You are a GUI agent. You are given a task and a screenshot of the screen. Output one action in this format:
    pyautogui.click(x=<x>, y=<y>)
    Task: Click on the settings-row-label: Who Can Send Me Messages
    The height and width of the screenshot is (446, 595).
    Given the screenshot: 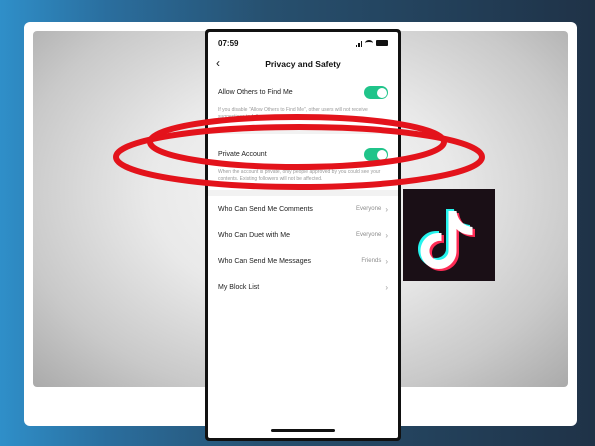 What is the action you would take?
    pyautogui.click(x=264, y=261)
    